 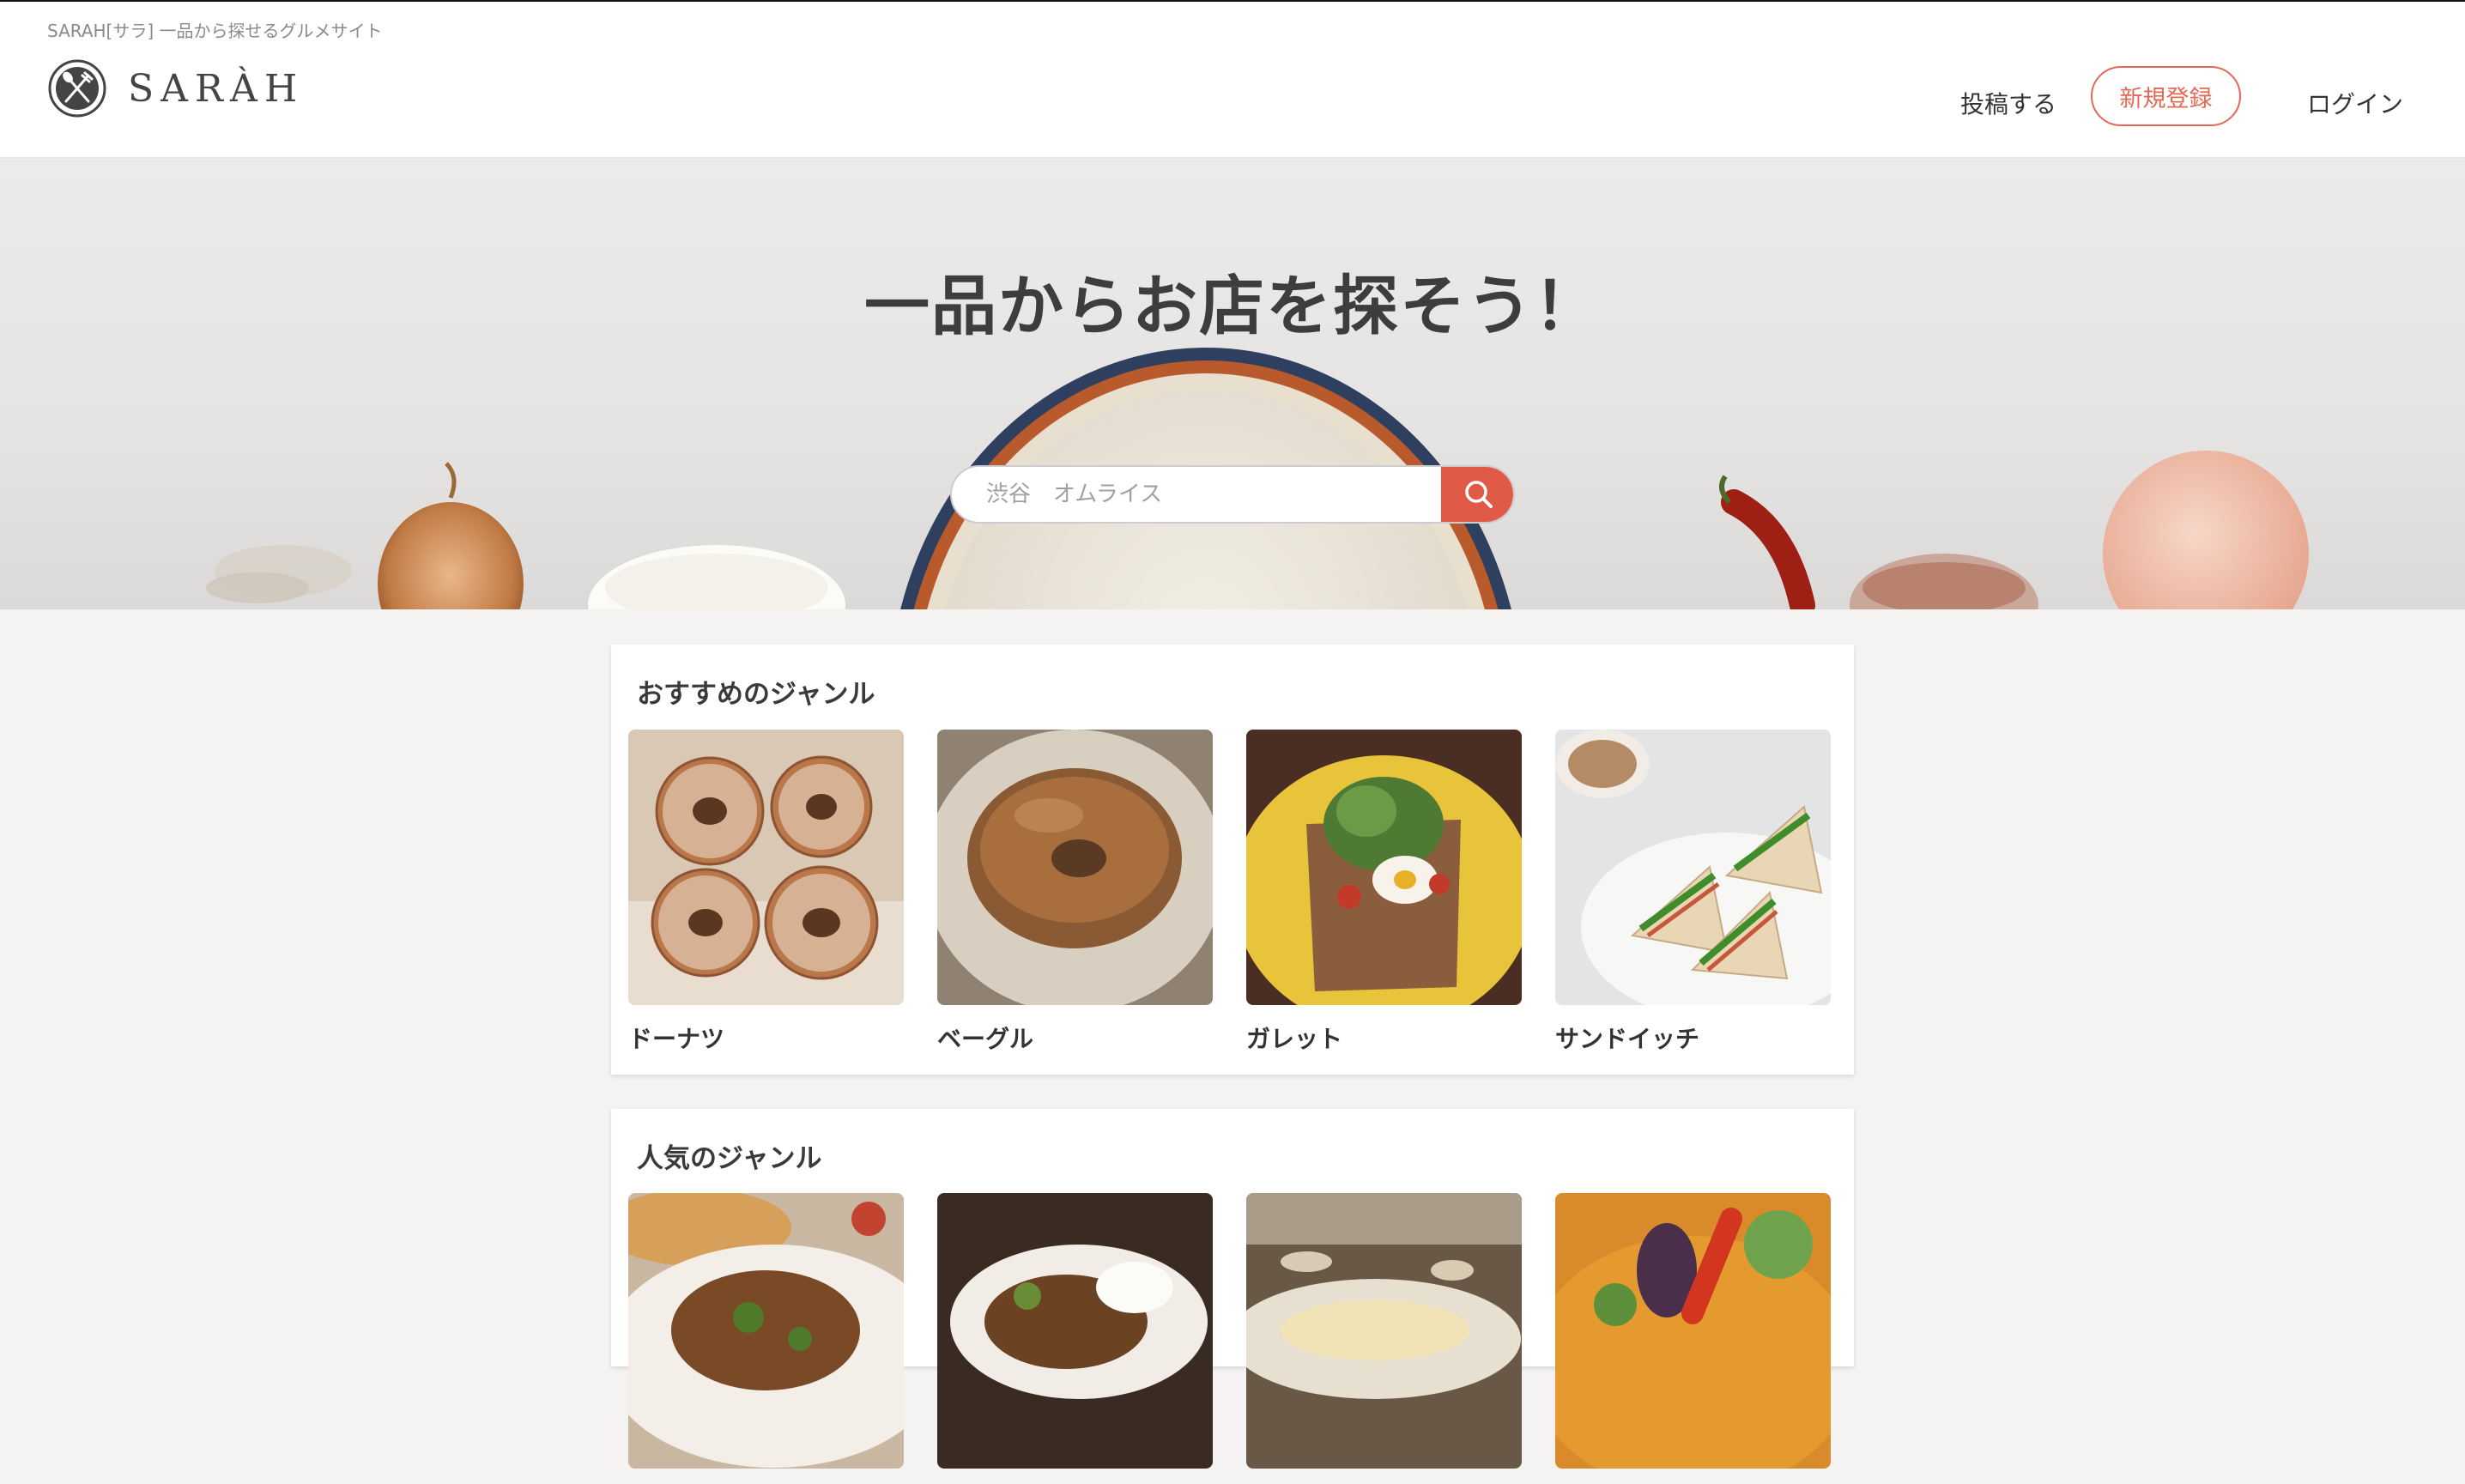 I want to click on genre-card-sandwich: サンドイッチ, so click(x=1693, y=892).